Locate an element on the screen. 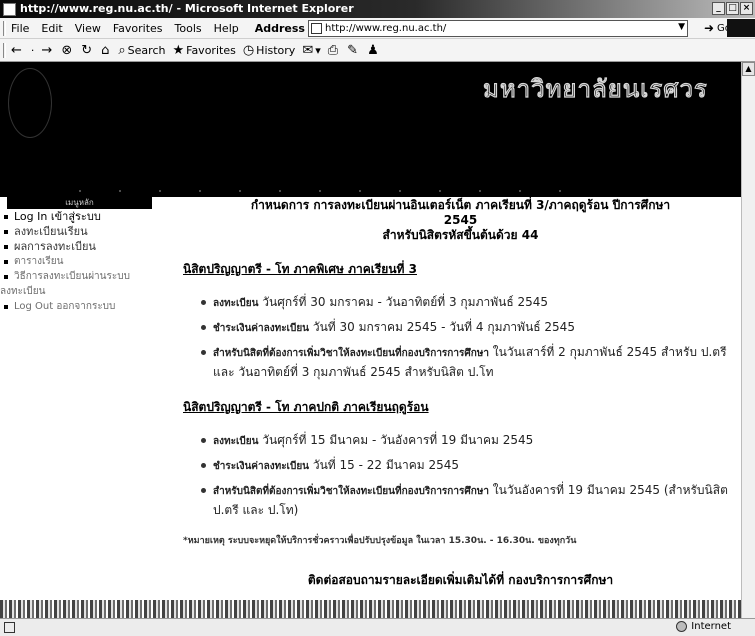  address-url: http://www.reg.nu.ac.th/ is located at coordinates (385, 28).